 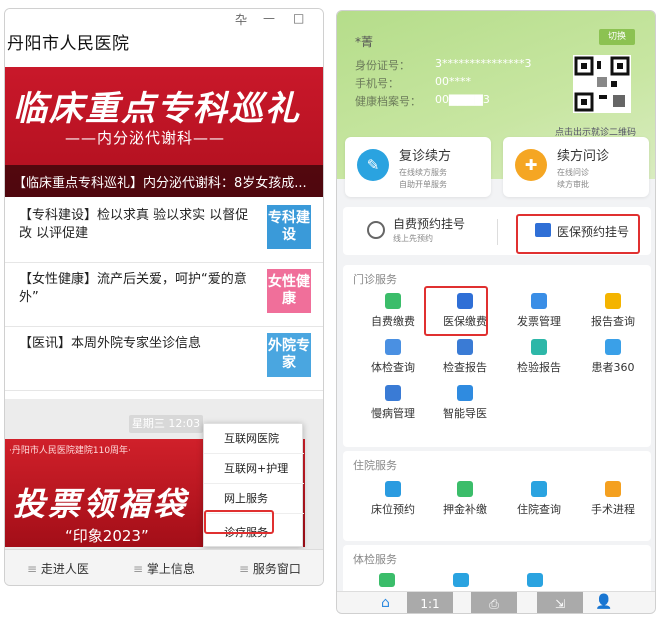 I want to click on tab-export: ⇲, so click(x=560, y=602).